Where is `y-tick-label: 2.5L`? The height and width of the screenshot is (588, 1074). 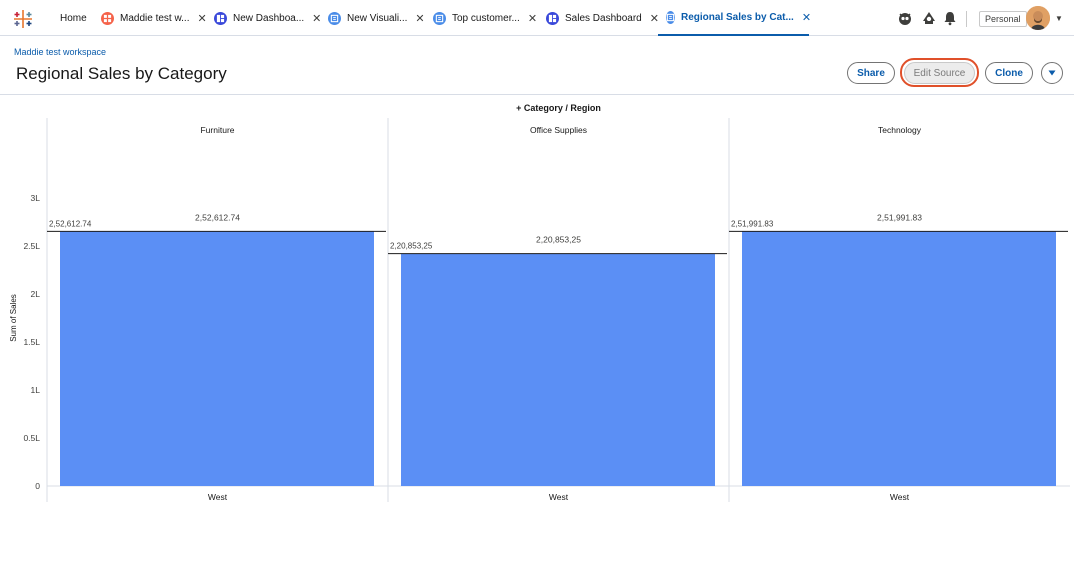
y-tick-label: 2.5L is located at coordinates (31, 246).